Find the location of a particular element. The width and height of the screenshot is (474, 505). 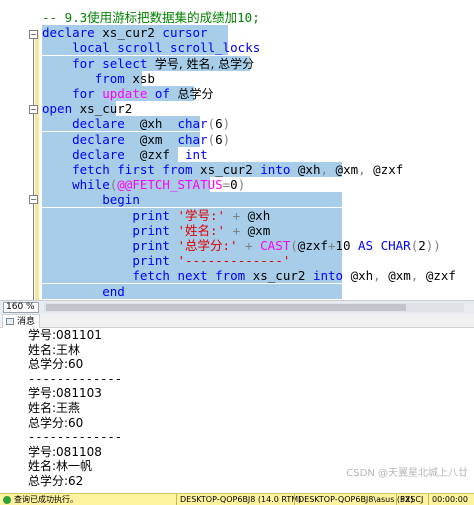

code-text: begin is located at coordinates (91, 199).